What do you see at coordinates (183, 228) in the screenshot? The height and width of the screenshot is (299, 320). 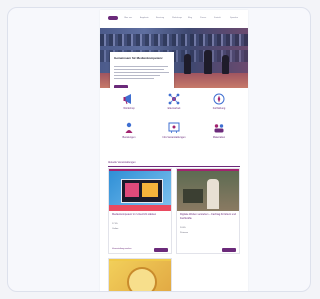 I see `event-date: 24.05.` at bounding box center [183, 228].